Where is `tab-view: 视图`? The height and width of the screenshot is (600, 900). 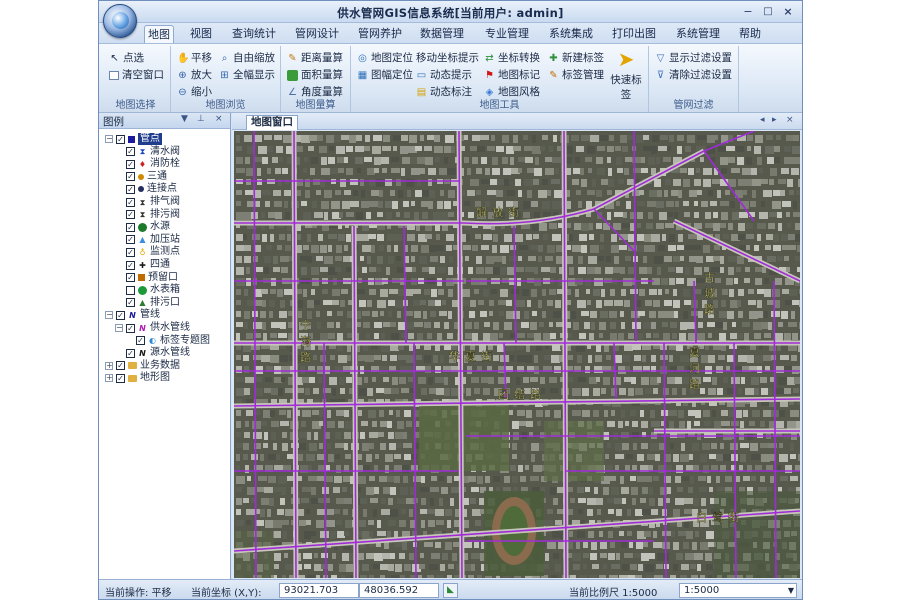
tab-view: 视图 is located at coordinates (201, 34).